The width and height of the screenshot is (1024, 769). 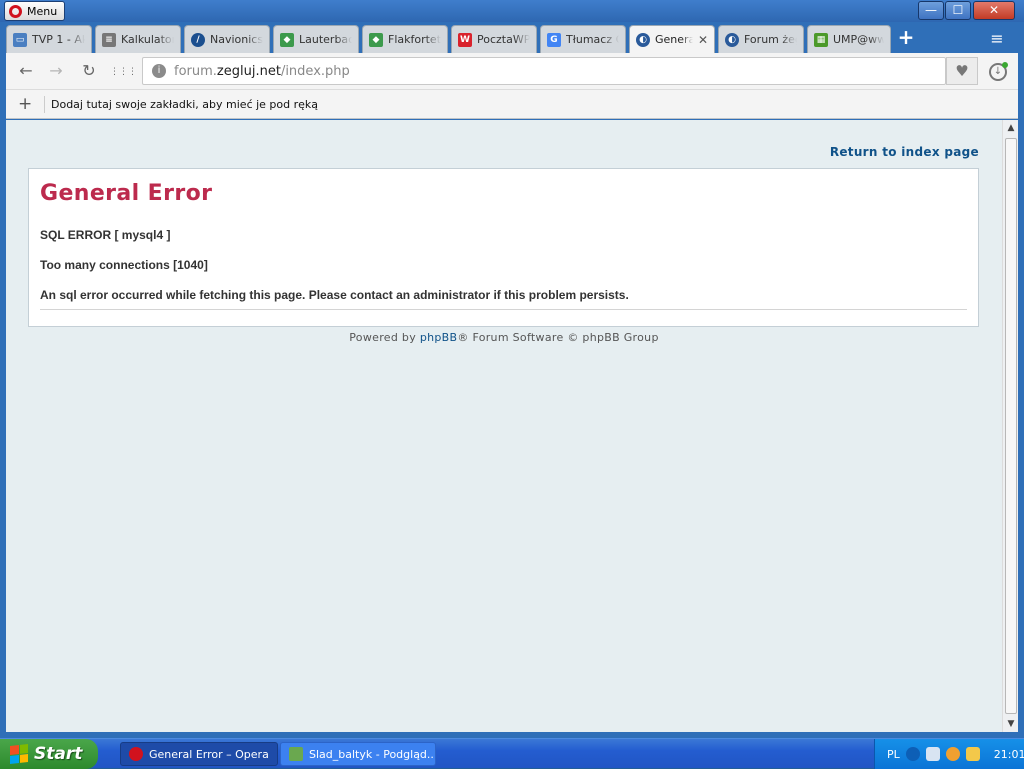 I want to click on url-path: /index.php, so click(x=315, y=71).